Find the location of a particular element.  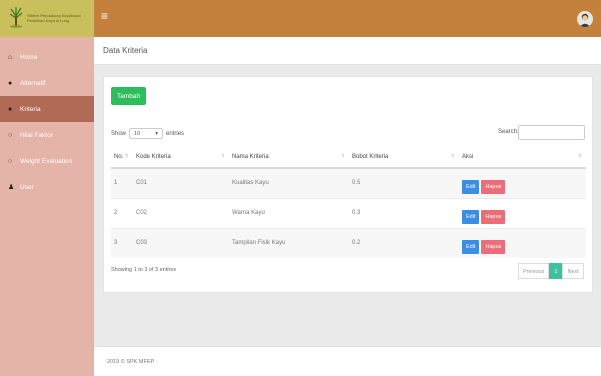

sidebar-item-nilai-faktor: ○ Nilai Faktor is located at coordinates (47, 135).